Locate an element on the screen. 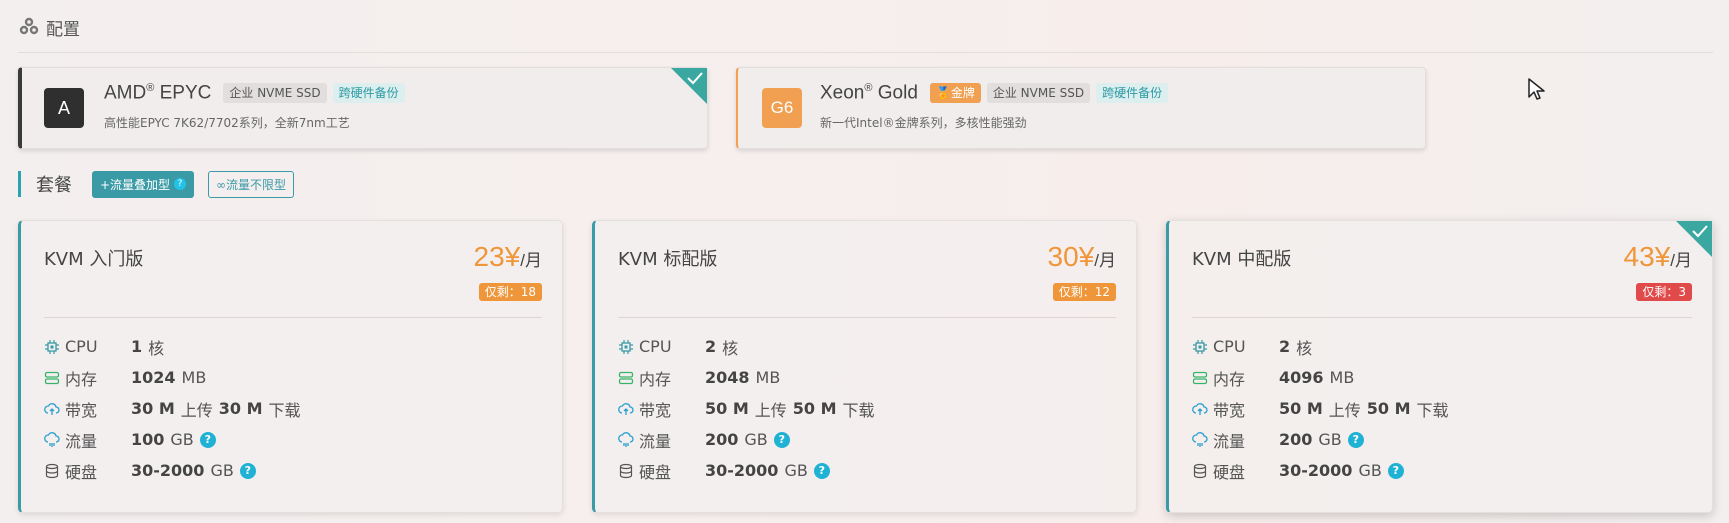 The width and height of the screenshot is (1729, 523). xeon-logo: G6 is located at coordinates (782, 108).